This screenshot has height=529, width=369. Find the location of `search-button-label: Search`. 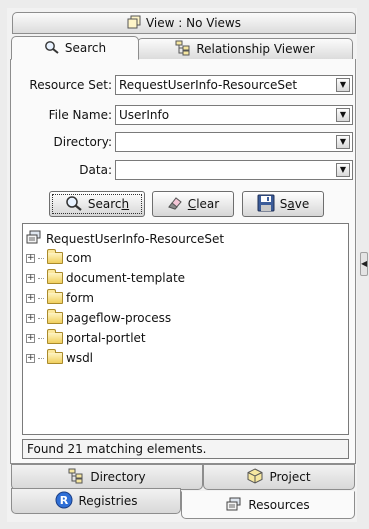

search-button-label: Search is located at coordinates (108, 204).